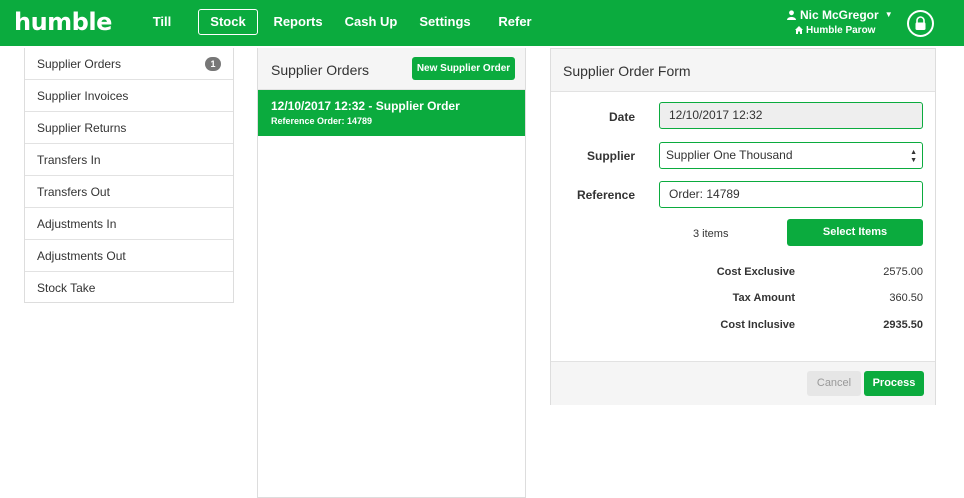 The width and height of the screenshot is (964, 498). Describe the element at coordinates (515, 22) in the screenshot. I see `nav-item-refer: Refer` at that location.